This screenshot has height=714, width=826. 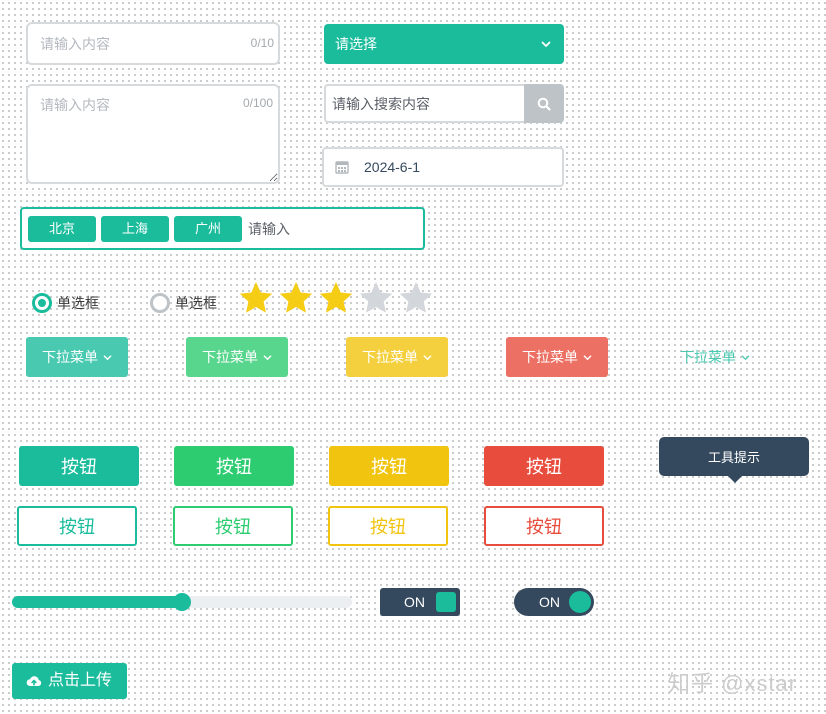 I want to click on upload-button: 点击上传, so click(x=69, y=681).